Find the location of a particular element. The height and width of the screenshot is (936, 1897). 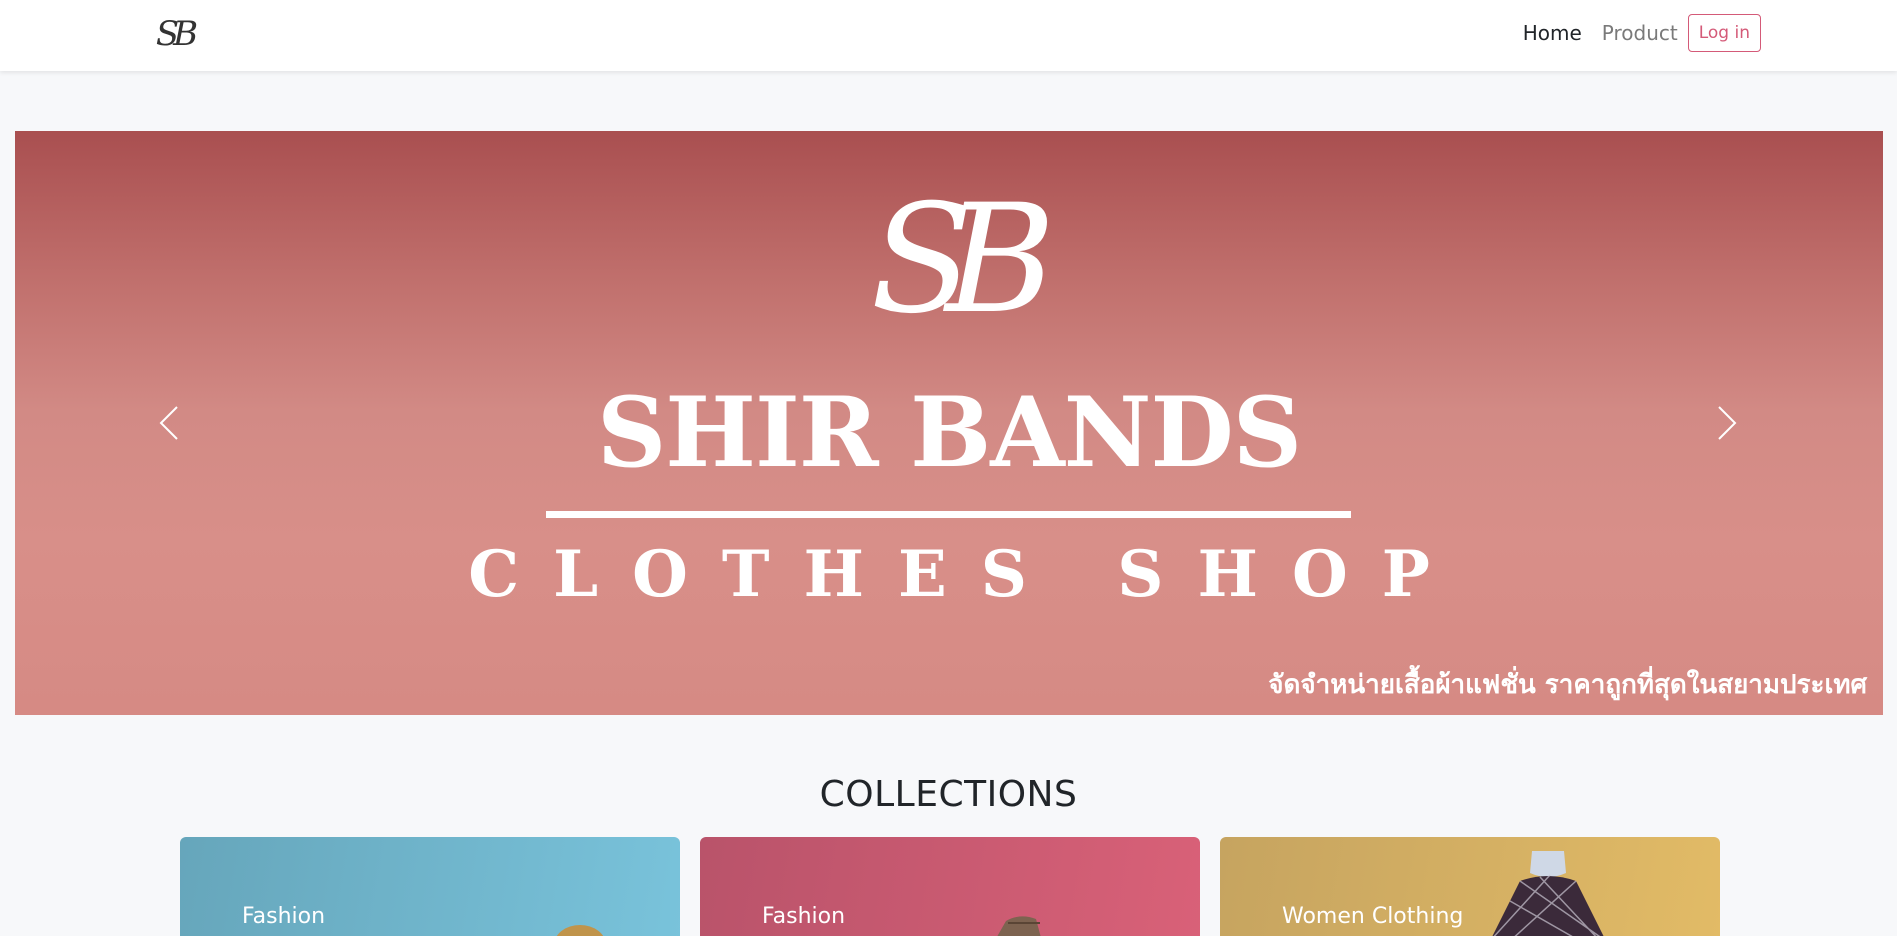

login-button: Log in is located at coordinates (1724, 33).